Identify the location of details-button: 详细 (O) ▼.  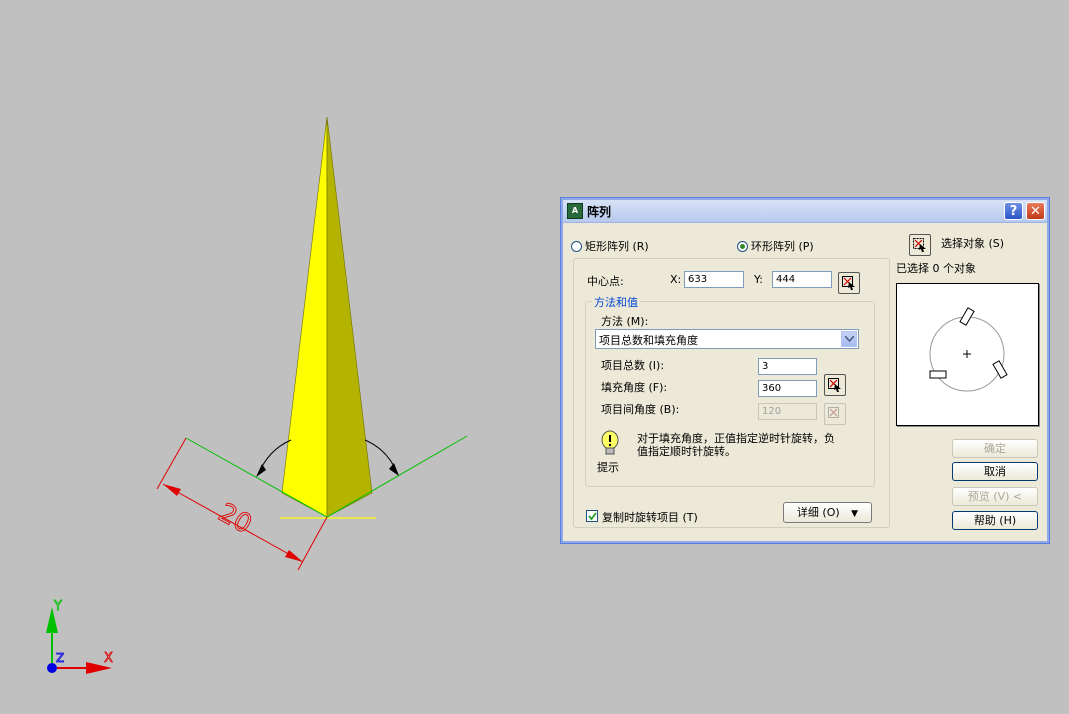
(827, 512).